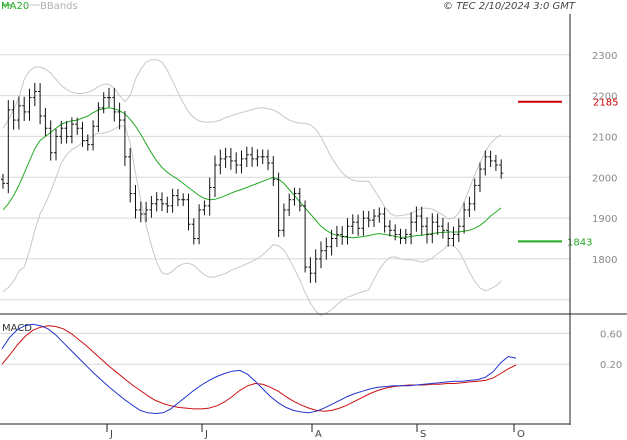 This screenshot has width=627, height=440. Describe the element at coordinates (521, 434) in the screenshot. I see `x-month-label: O` at that location.